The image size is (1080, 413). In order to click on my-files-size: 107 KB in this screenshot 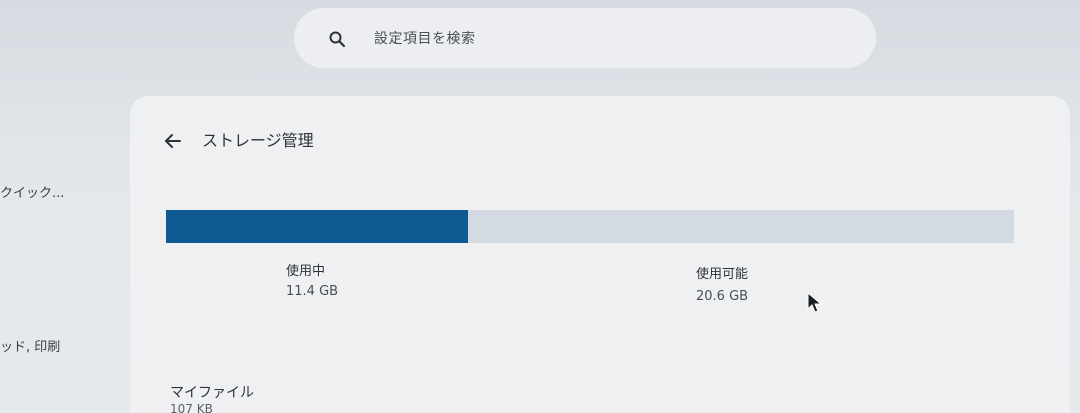, I will do `click(191, 407)`.